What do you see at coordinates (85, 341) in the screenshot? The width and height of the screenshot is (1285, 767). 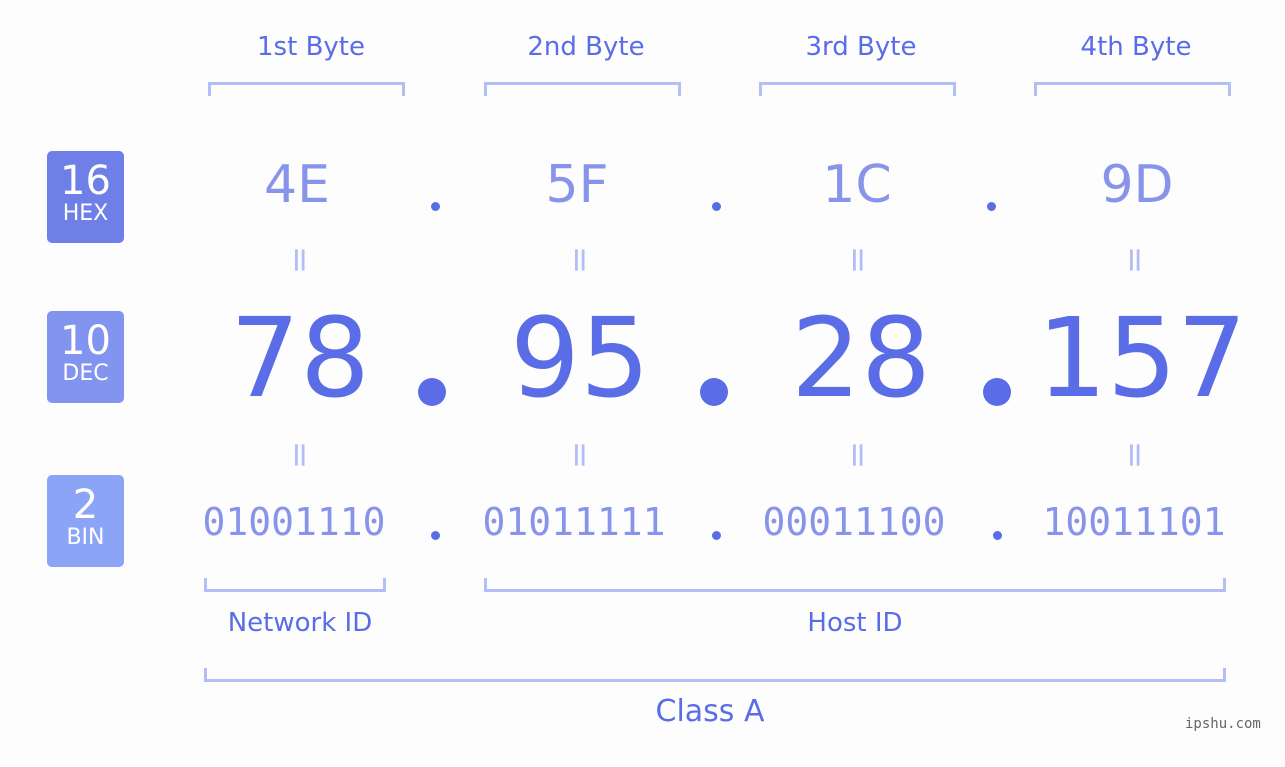 I see `dec-base-number: 10` at bounding box center [85, 341].